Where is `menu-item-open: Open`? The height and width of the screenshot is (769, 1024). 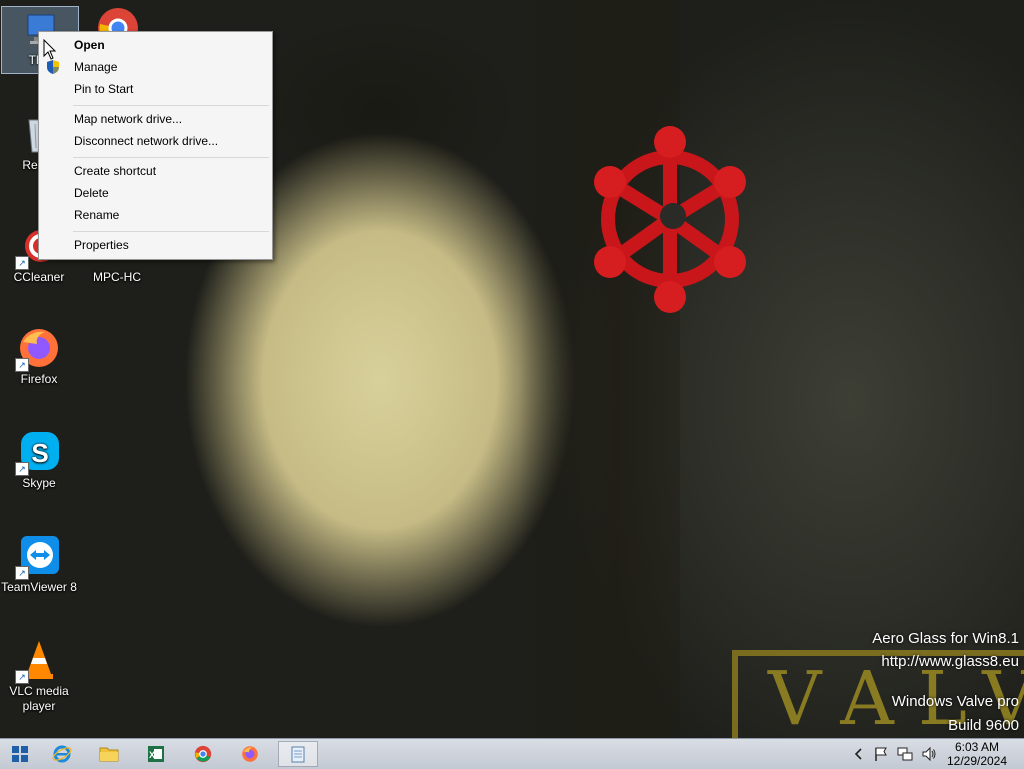 menu-item-open: Open is located at coordinates (89, 45).